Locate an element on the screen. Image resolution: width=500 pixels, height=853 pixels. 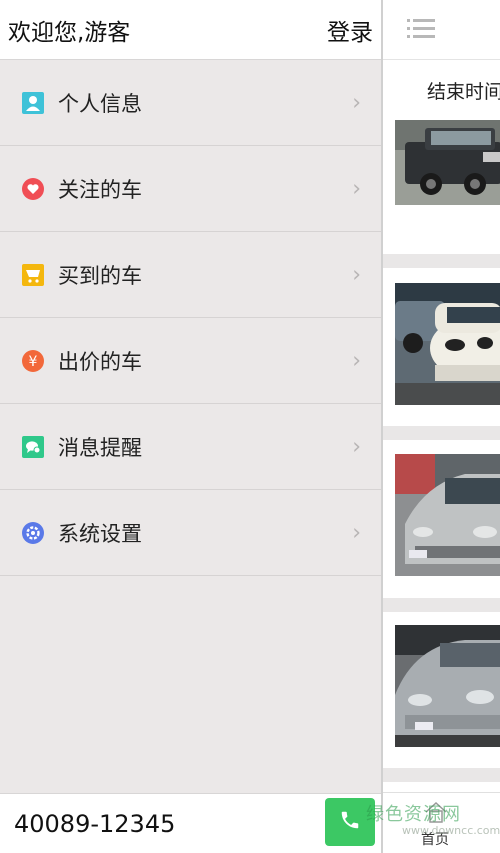
phone-icon is located at coordinates (350, 822).